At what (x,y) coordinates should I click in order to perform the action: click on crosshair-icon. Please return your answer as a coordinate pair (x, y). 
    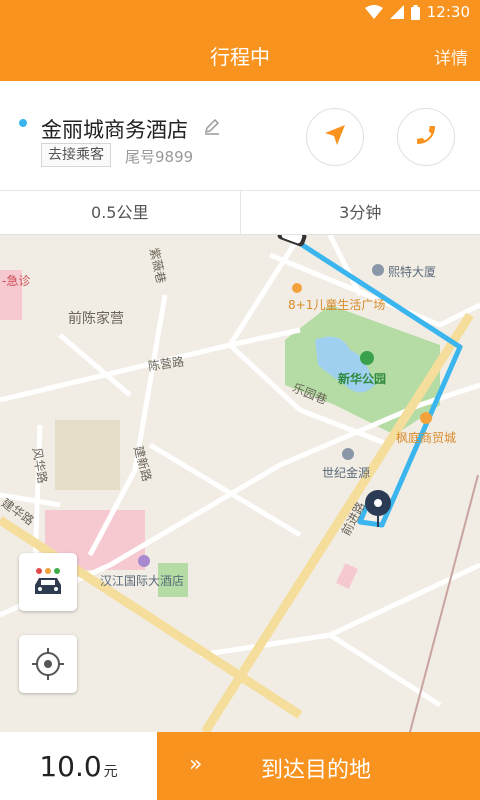
    Looking at the image, I should click on (48, 664).